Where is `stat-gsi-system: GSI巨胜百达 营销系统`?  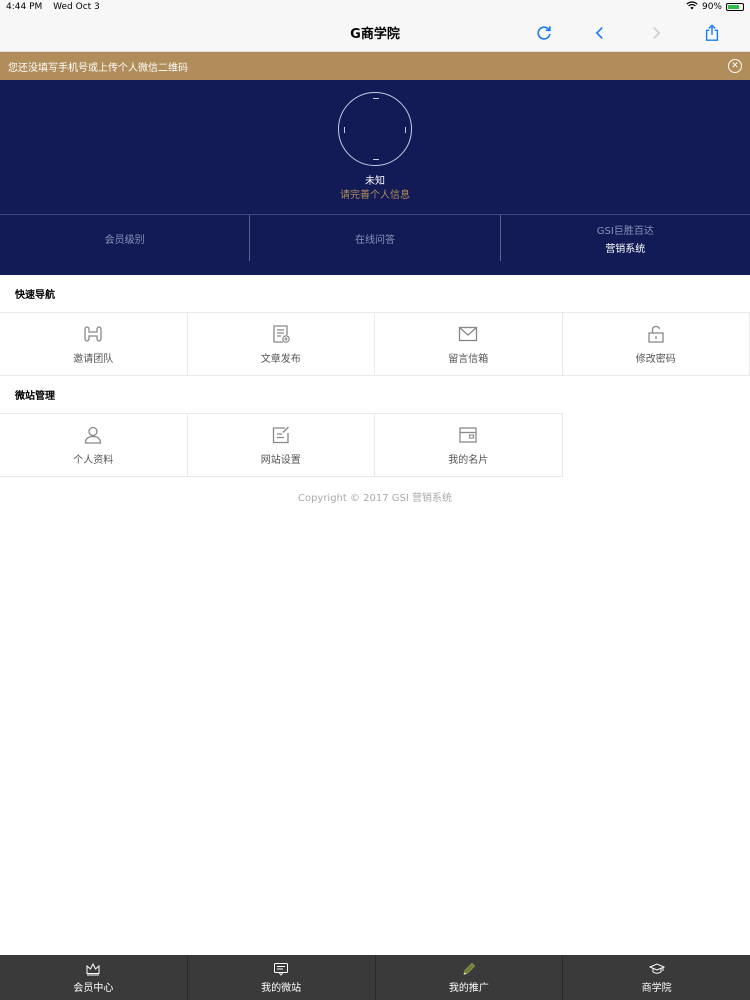
stat-gsi-system: GSI巨胜百达 营销系统 is located at coordinates (625, 238).